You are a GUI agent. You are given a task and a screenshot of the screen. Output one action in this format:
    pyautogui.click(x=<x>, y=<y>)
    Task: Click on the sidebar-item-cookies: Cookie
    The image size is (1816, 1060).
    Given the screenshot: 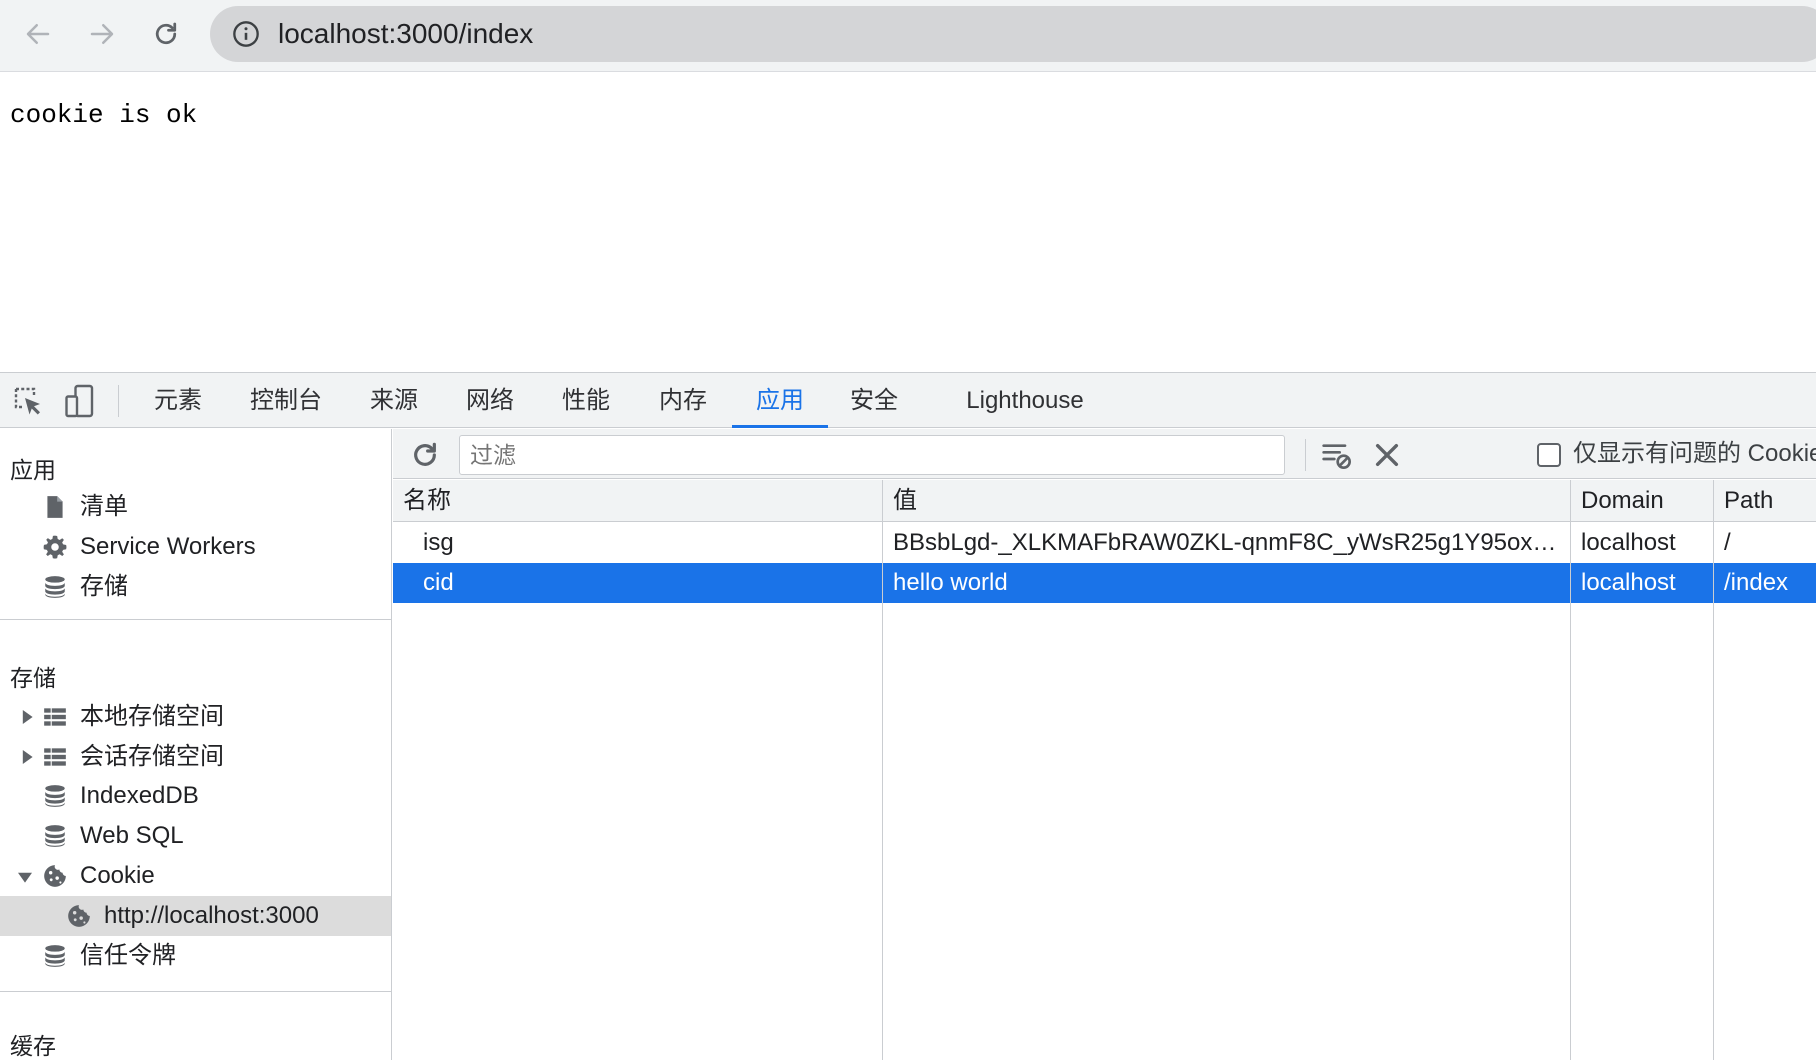 What is the action you would take?
    pyautogui.click(x=195, y=876)
    